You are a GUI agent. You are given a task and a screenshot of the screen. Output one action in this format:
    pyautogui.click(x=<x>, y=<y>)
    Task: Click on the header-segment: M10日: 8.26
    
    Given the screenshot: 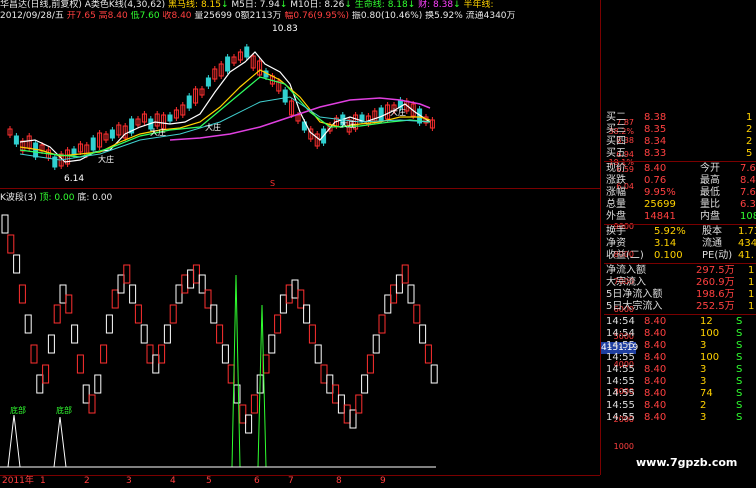 What is the action you would take?
    pyautogui.click(x=316, y=5)
    